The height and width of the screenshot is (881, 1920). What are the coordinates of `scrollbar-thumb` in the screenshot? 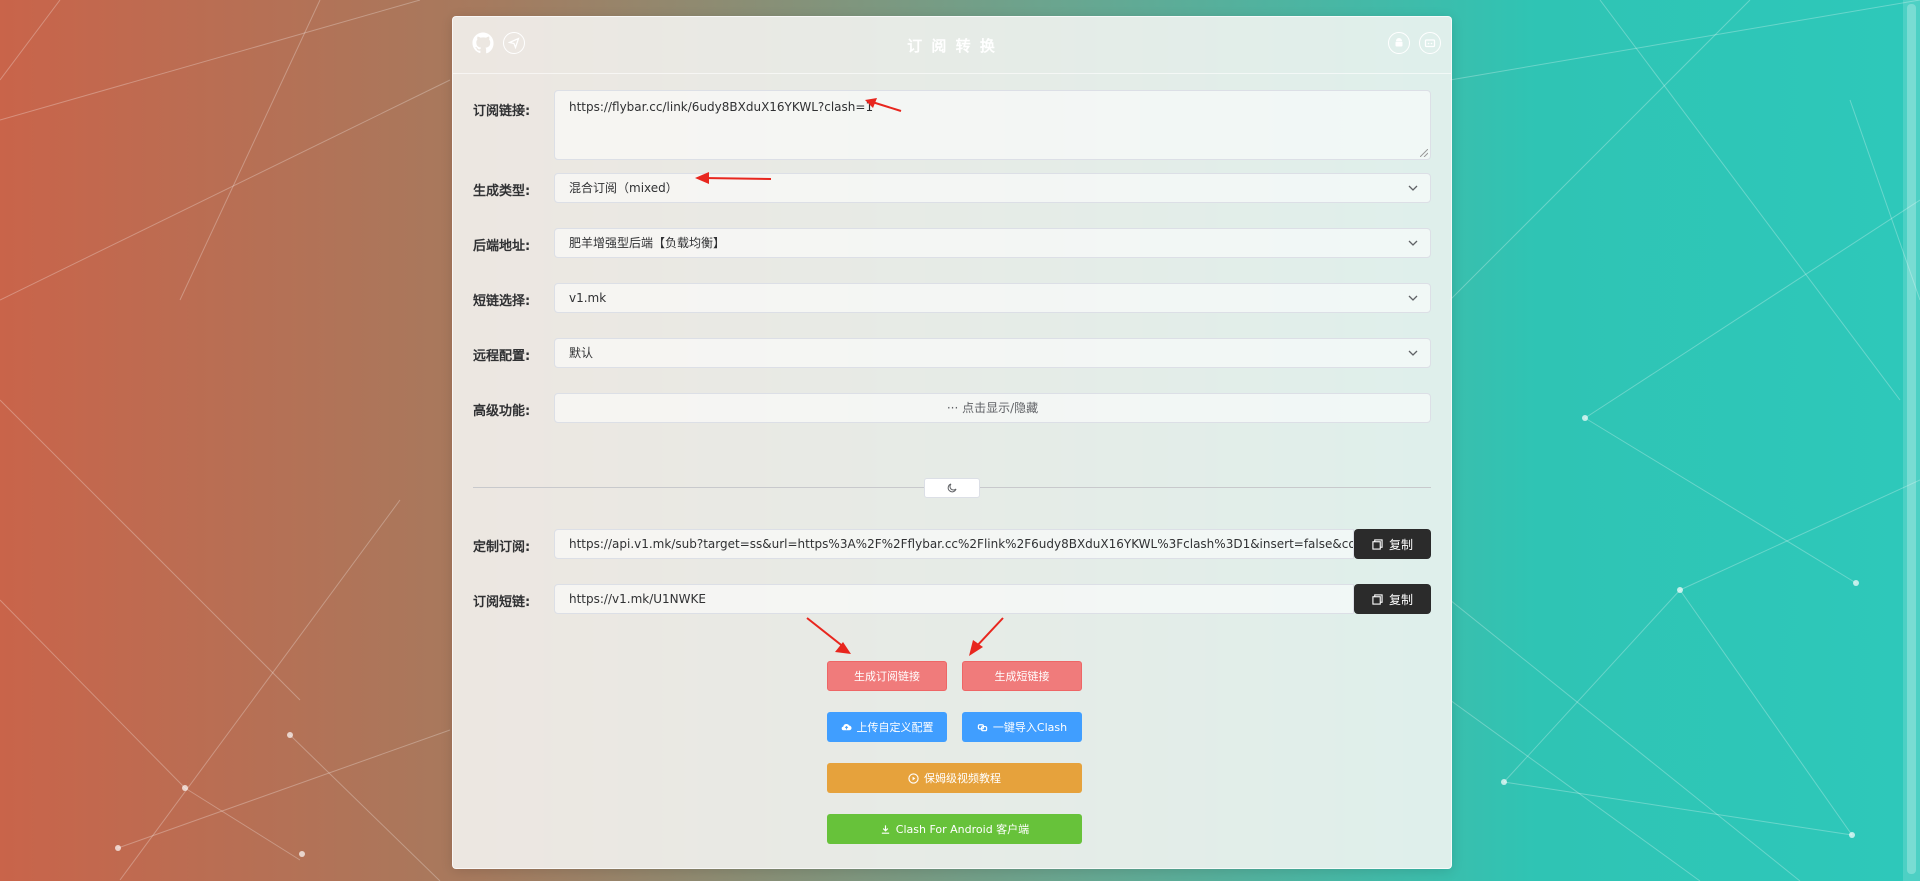 It's located at (1911, 439).